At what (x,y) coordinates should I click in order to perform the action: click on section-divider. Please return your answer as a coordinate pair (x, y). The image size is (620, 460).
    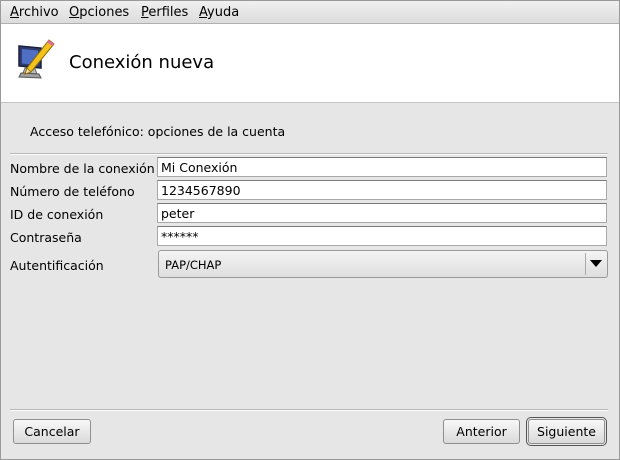
    Looking at the image, I should click on (309, 154).